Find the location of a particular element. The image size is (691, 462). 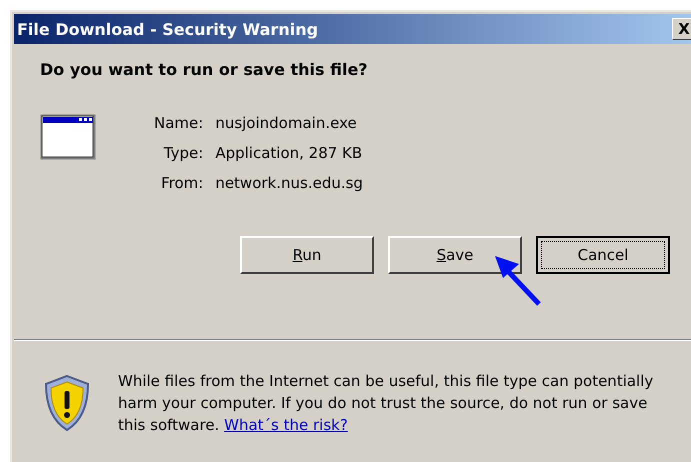

risk-link: What´s the risk? is located at coordinates (286, 425).